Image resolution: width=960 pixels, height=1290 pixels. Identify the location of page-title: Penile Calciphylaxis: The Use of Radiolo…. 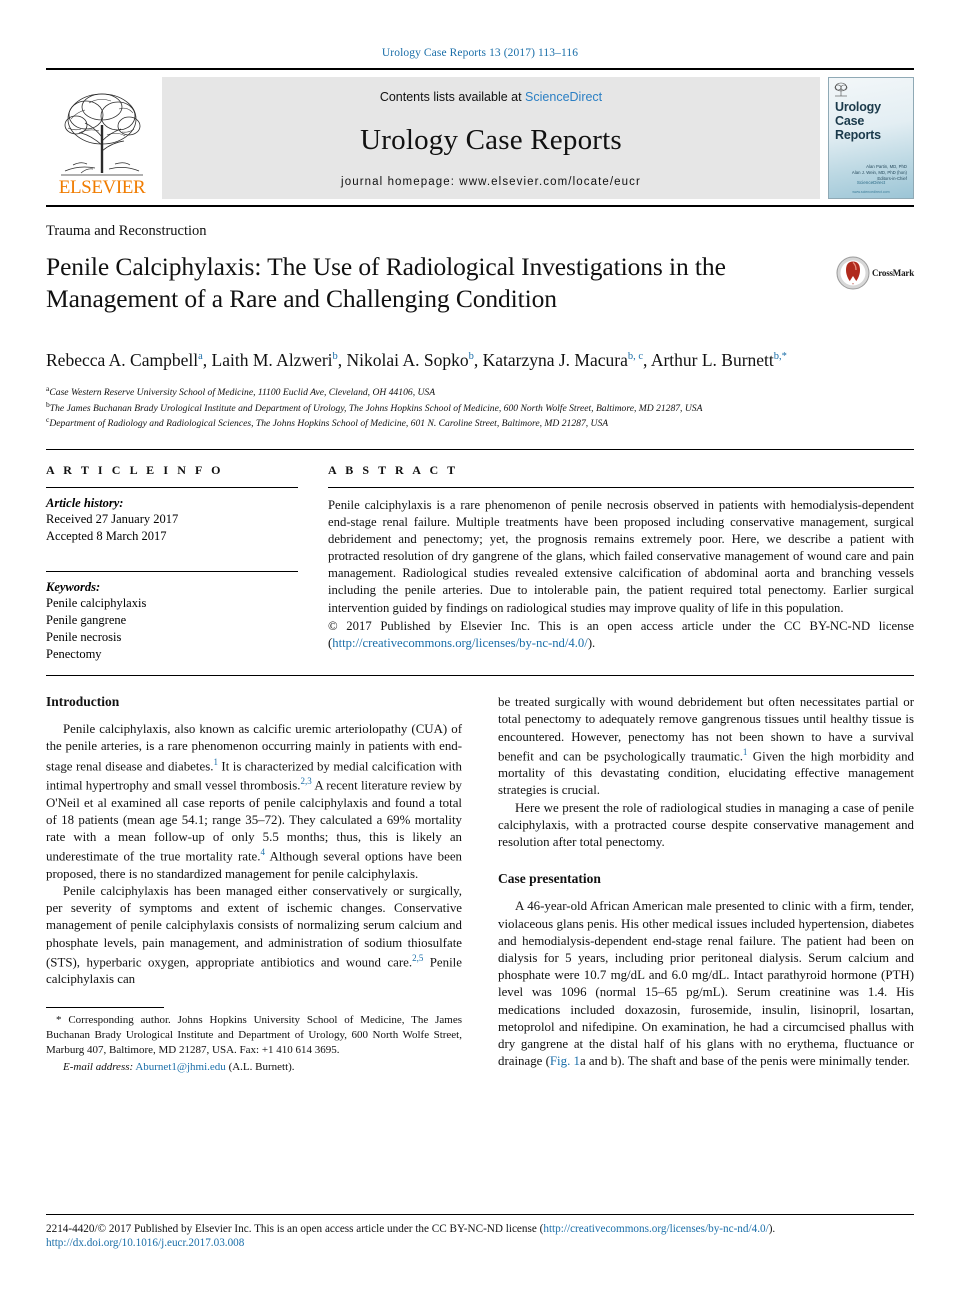
(386, 283).